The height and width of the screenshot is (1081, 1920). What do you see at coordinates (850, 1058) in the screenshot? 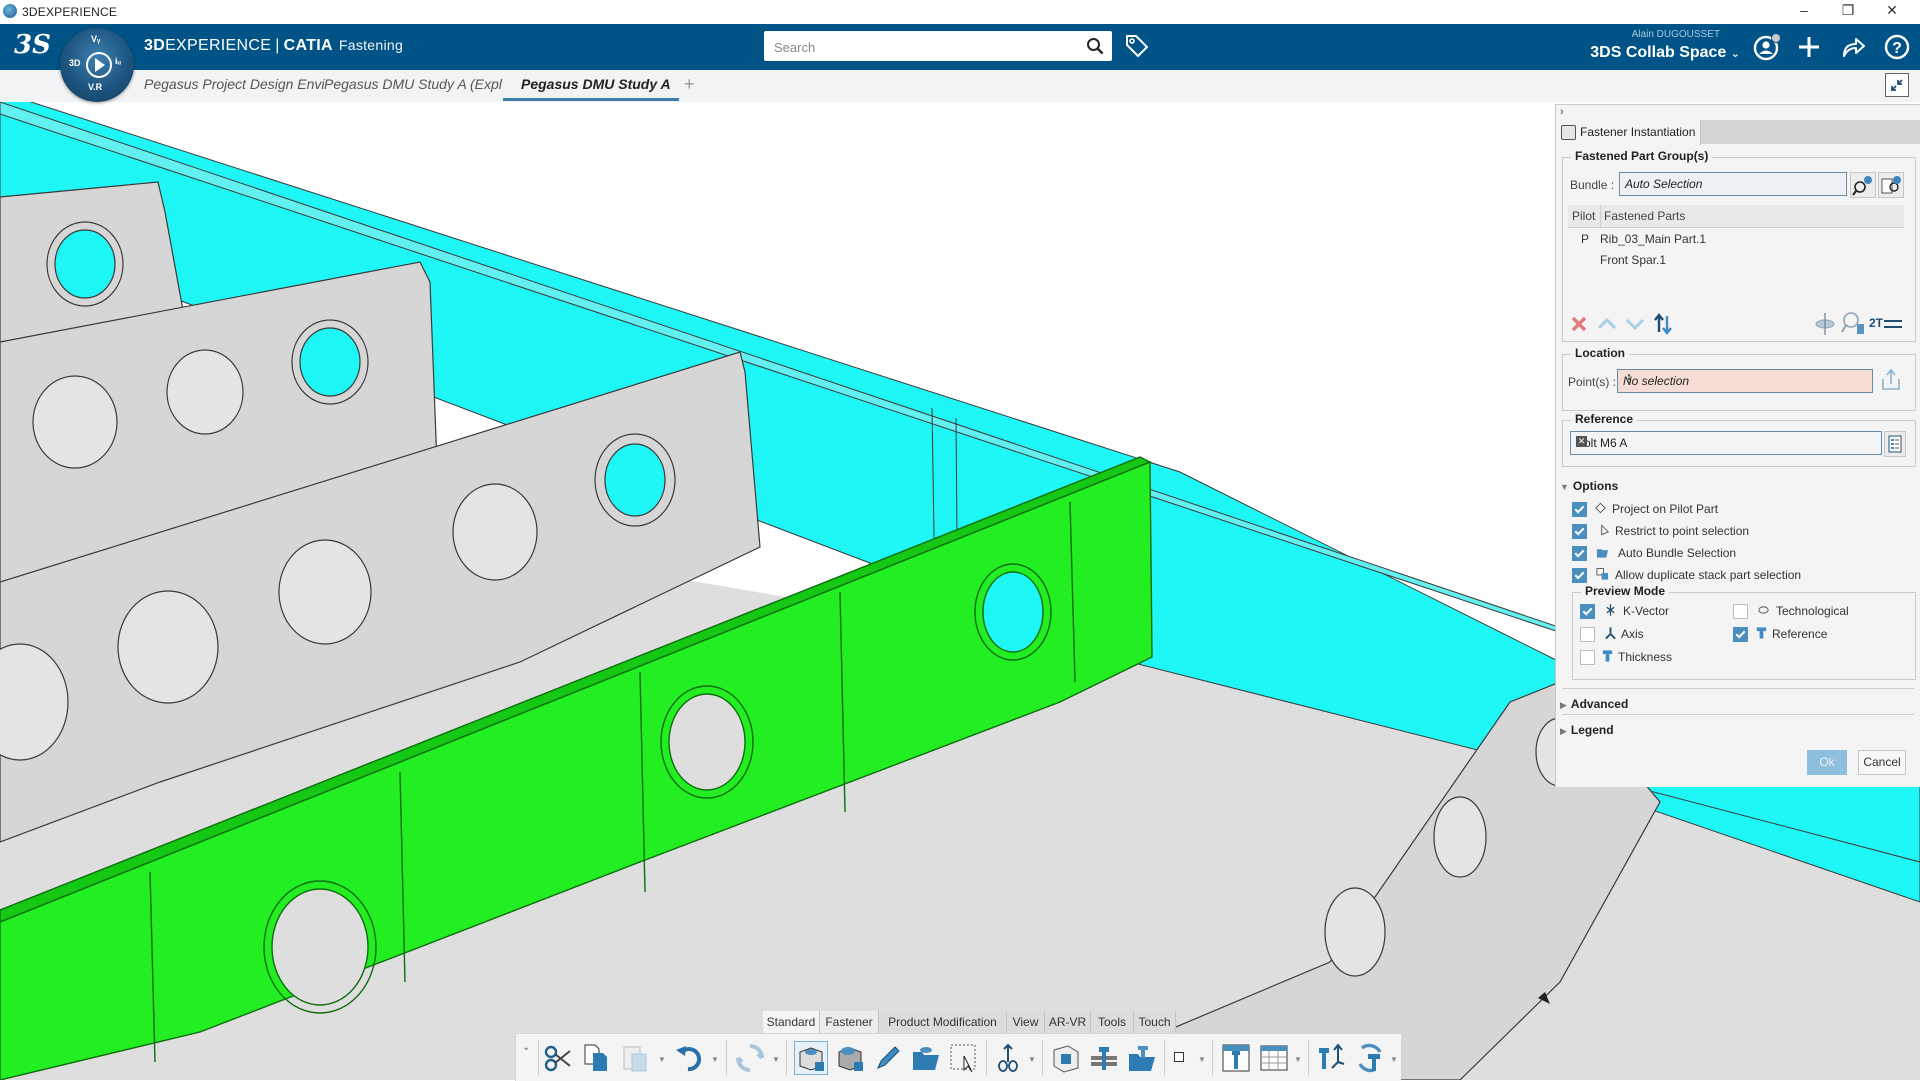
I see `insert-existing-product-icon` at bounding box center [850, 1058].